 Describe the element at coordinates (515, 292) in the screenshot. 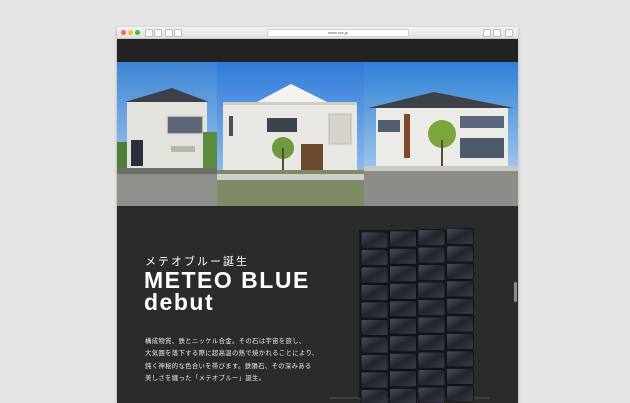

I see `scrollbar-thumb` at that location.